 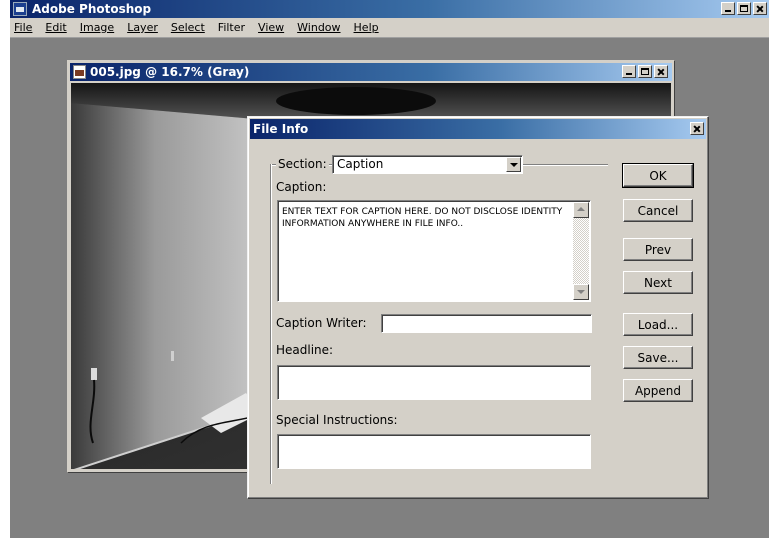 I want to click on special-instructions-label: Special Instructions:, so click(x=337, y=420).